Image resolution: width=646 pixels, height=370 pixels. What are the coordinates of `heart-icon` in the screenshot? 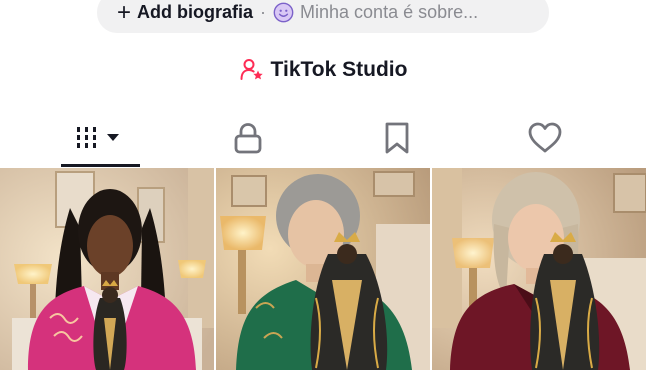 It's located at (545, 137).